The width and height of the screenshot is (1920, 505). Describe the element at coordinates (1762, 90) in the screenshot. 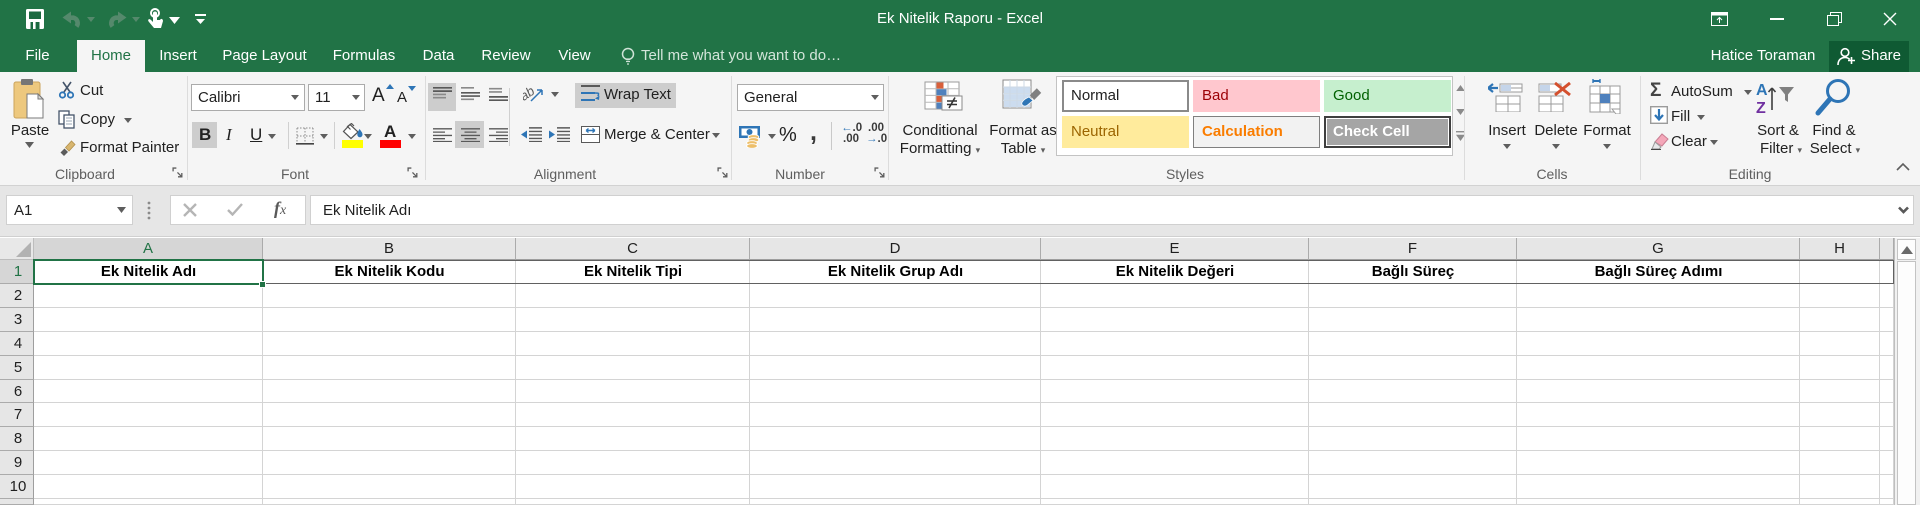

I see `svg-text: A` at that location.